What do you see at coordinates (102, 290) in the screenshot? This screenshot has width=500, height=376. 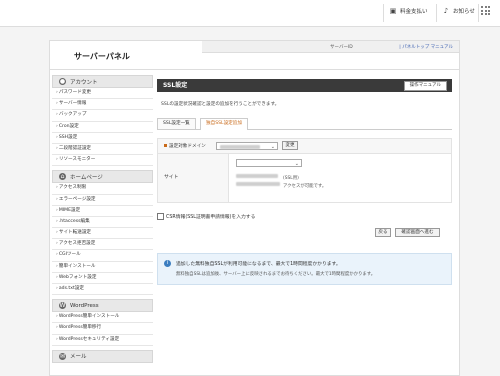 I see `sidebar-item: ads.txt設定` at bounding box center [102, 290].